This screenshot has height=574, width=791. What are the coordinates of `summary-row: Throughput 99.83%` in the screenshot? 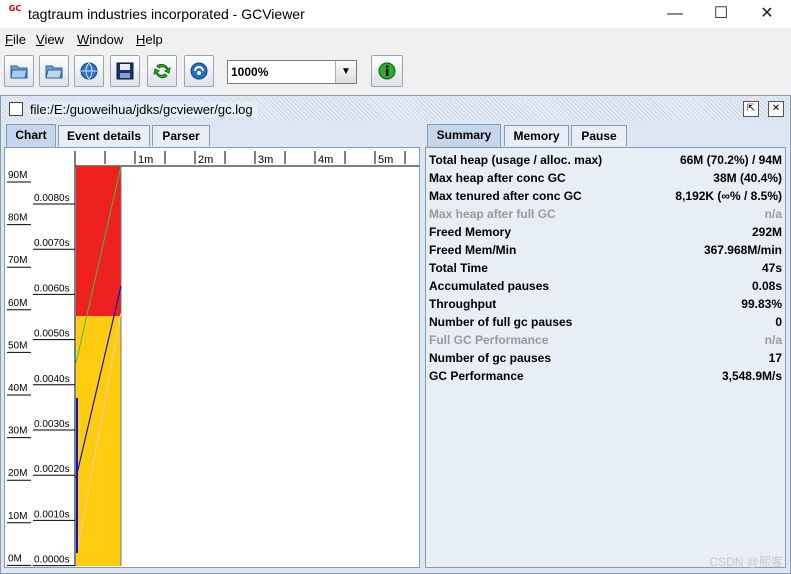 It's located at (605, 304).